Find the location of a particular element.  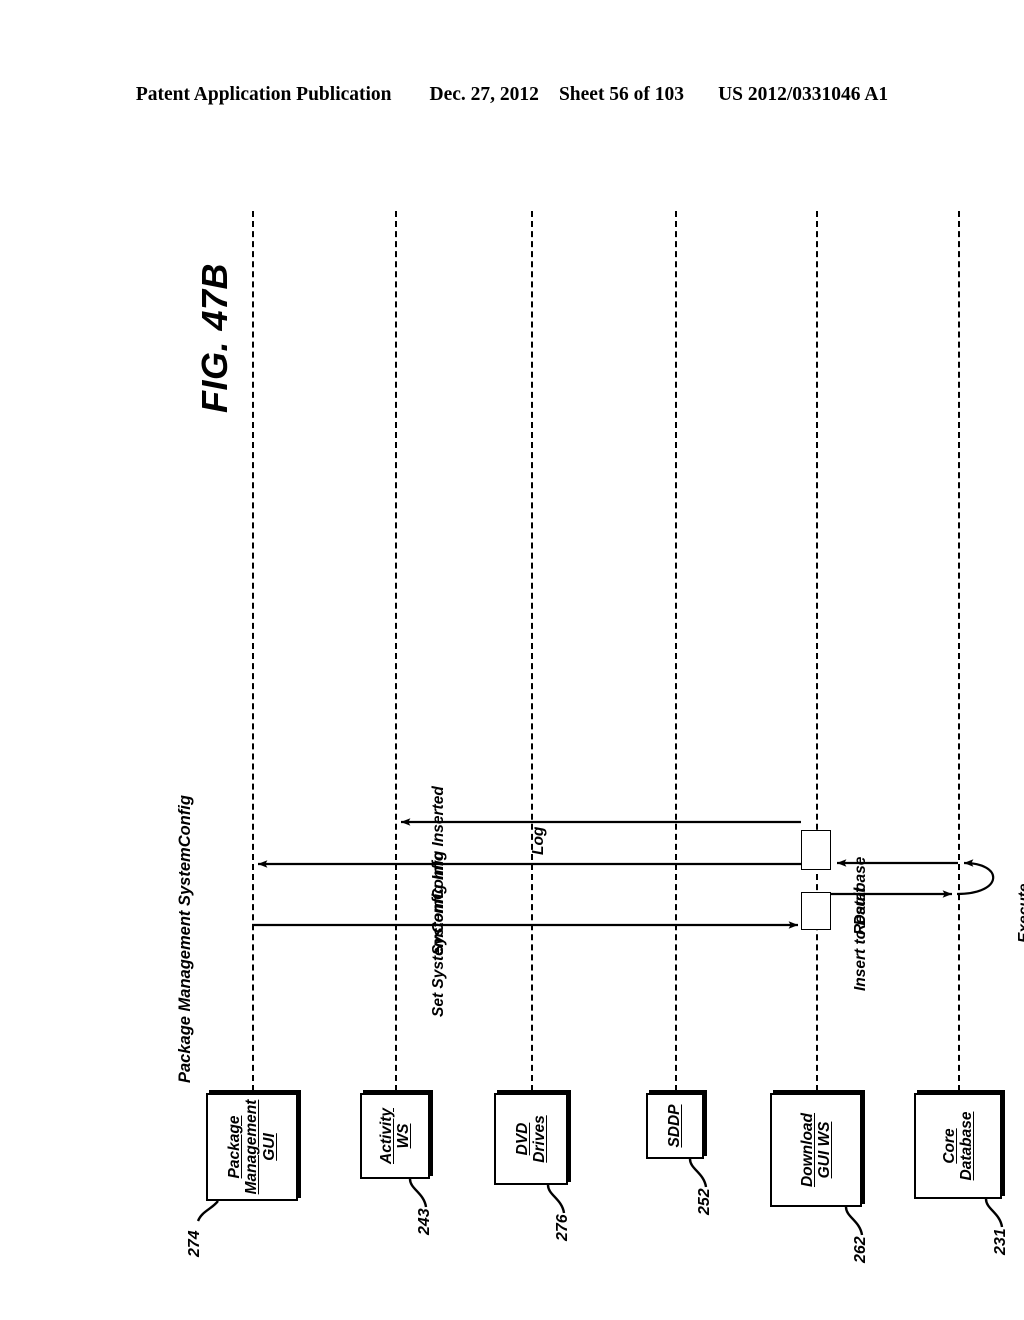

participant-core-database: Core Database is located at coordinates (958, 1146).